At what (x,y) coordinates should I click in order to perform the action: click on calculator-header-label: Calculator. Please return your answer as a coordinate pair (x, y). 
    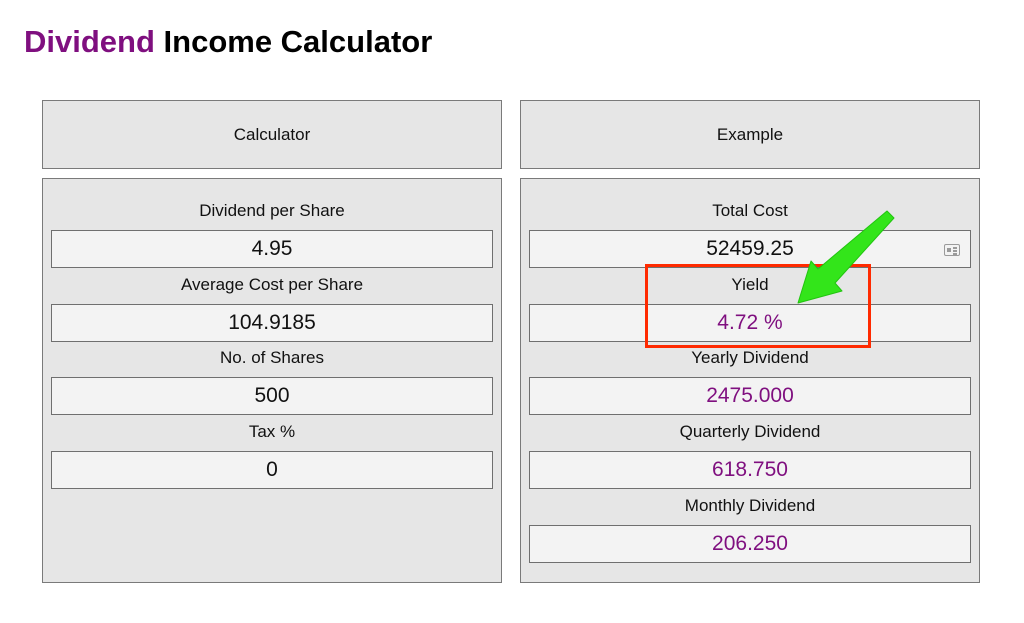
    Looking at the image, I should click on (272, 134).